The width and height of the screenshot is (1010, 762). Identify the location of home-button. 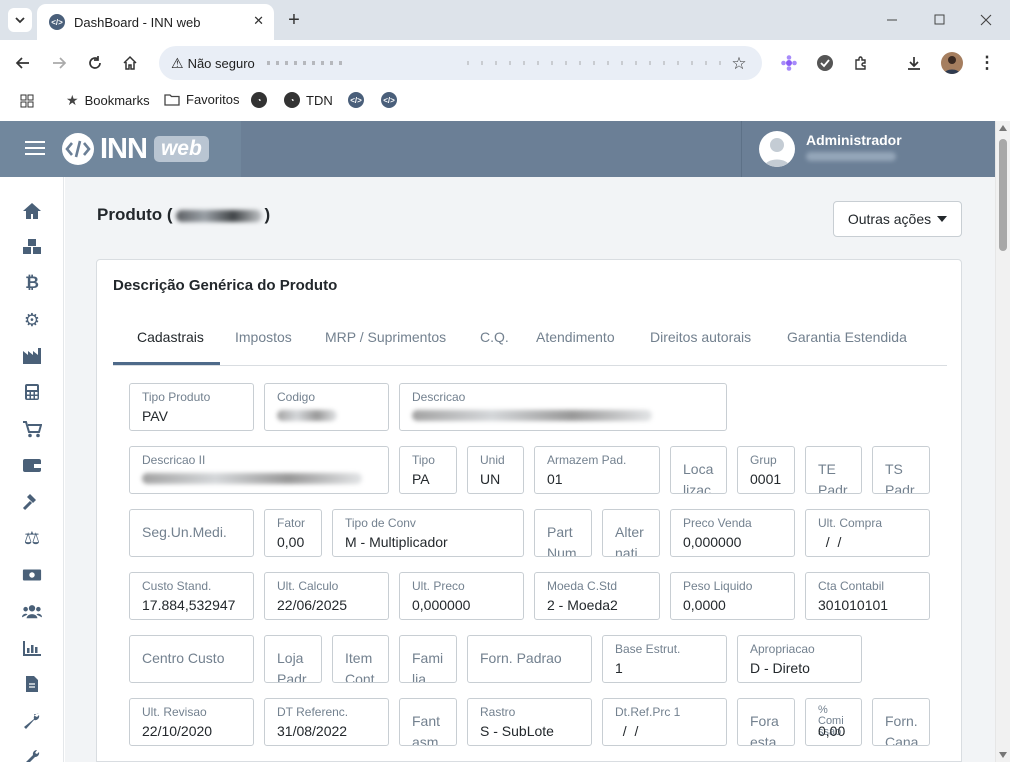
(130, 63).